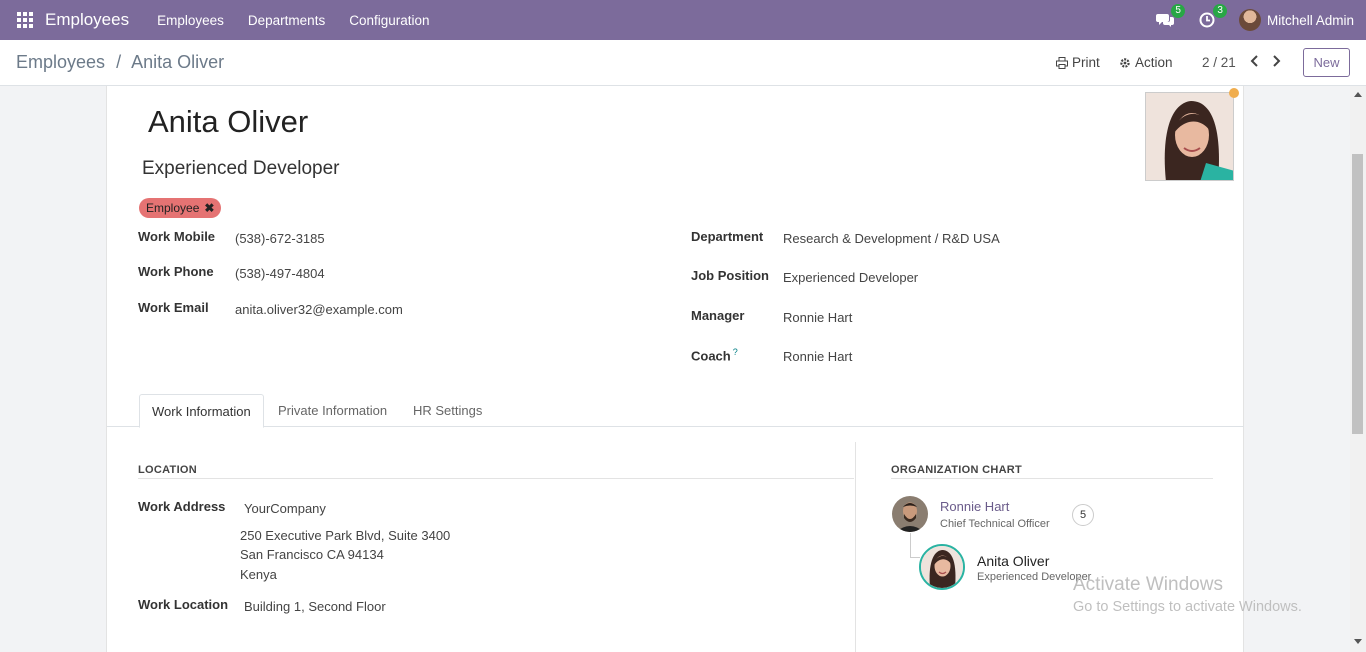 This screenshot has height=652, width=1366. Describe the element at coordinates (995, 524) in the screenshot. I see `manager-job: Chief Technical Officer` at that location.